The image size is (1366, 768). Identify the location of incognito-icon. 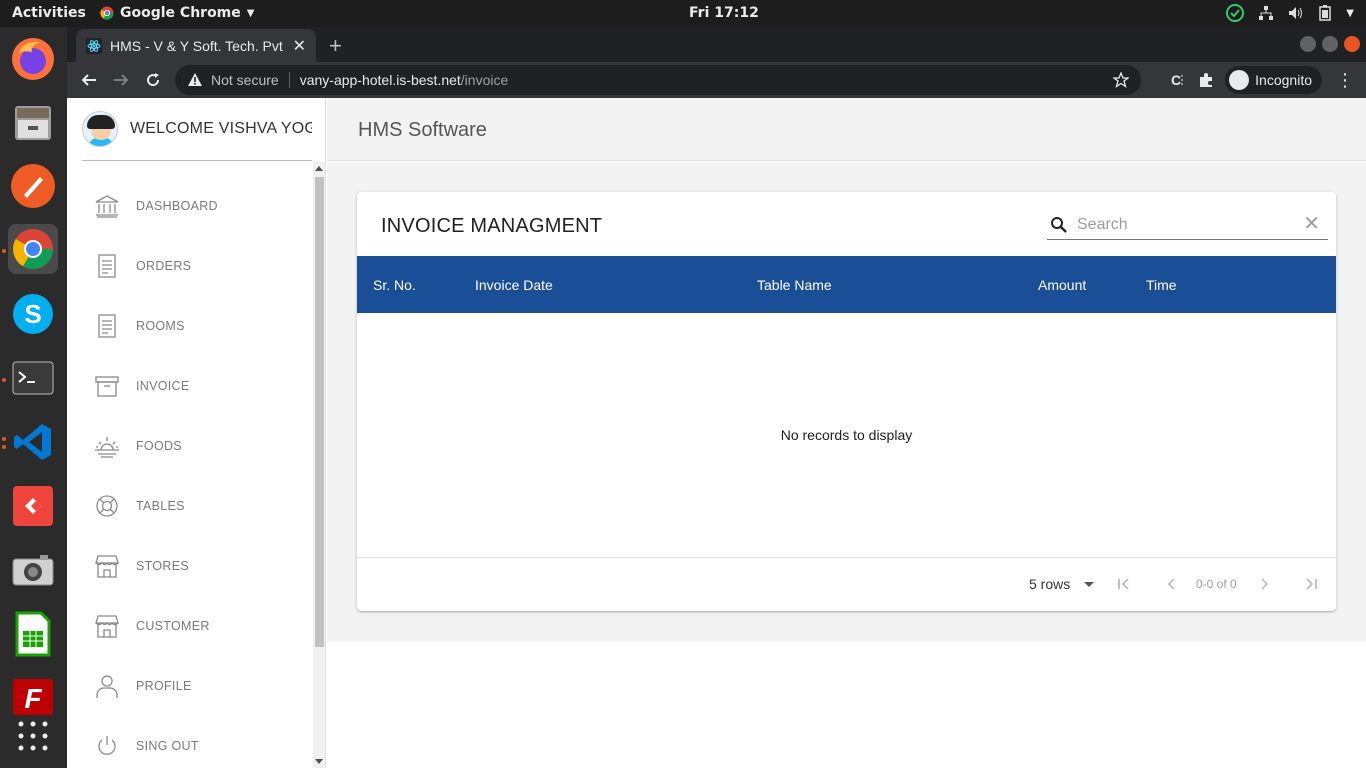
(1239, 80).